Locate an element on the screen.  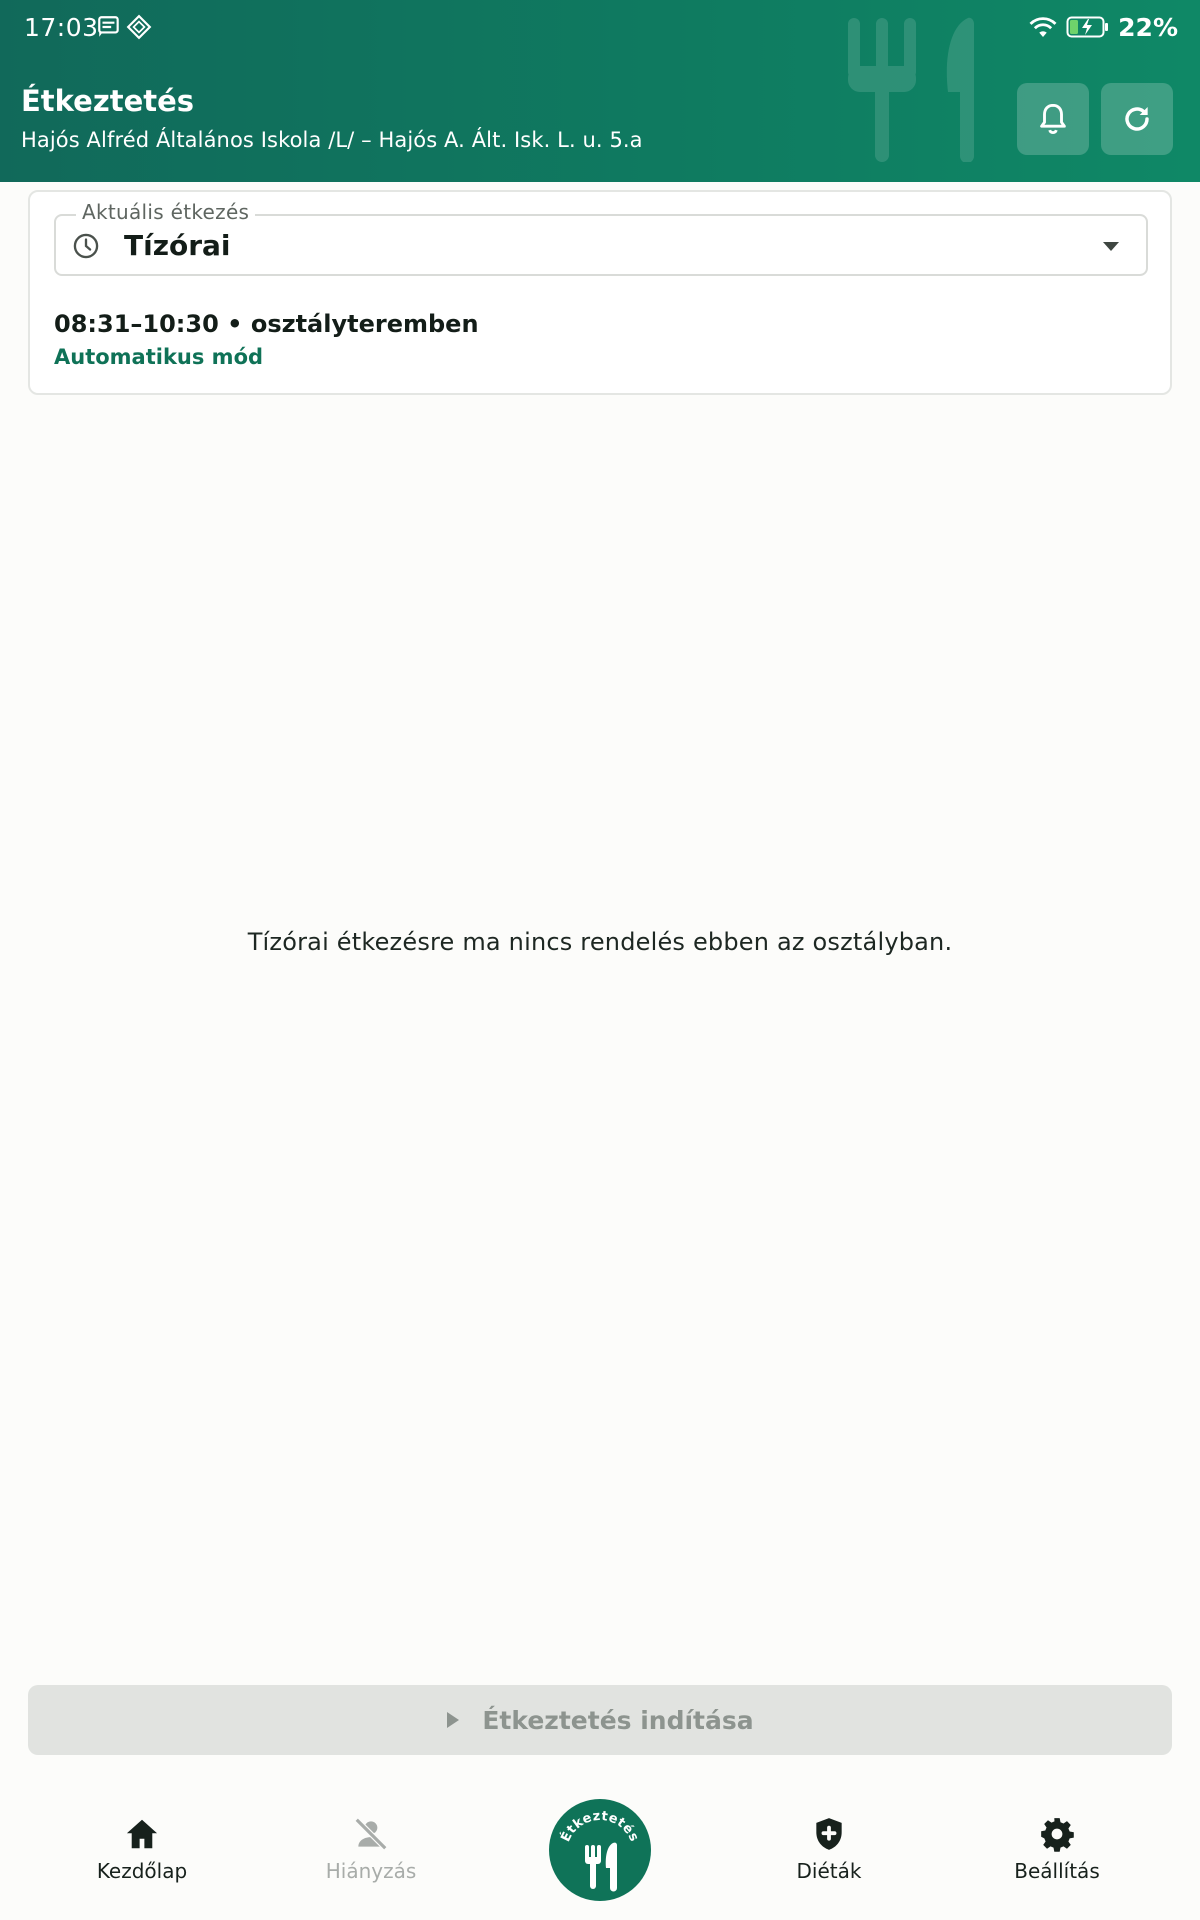
meal-select-value: Tízórai is located at coordinates (177, 245).